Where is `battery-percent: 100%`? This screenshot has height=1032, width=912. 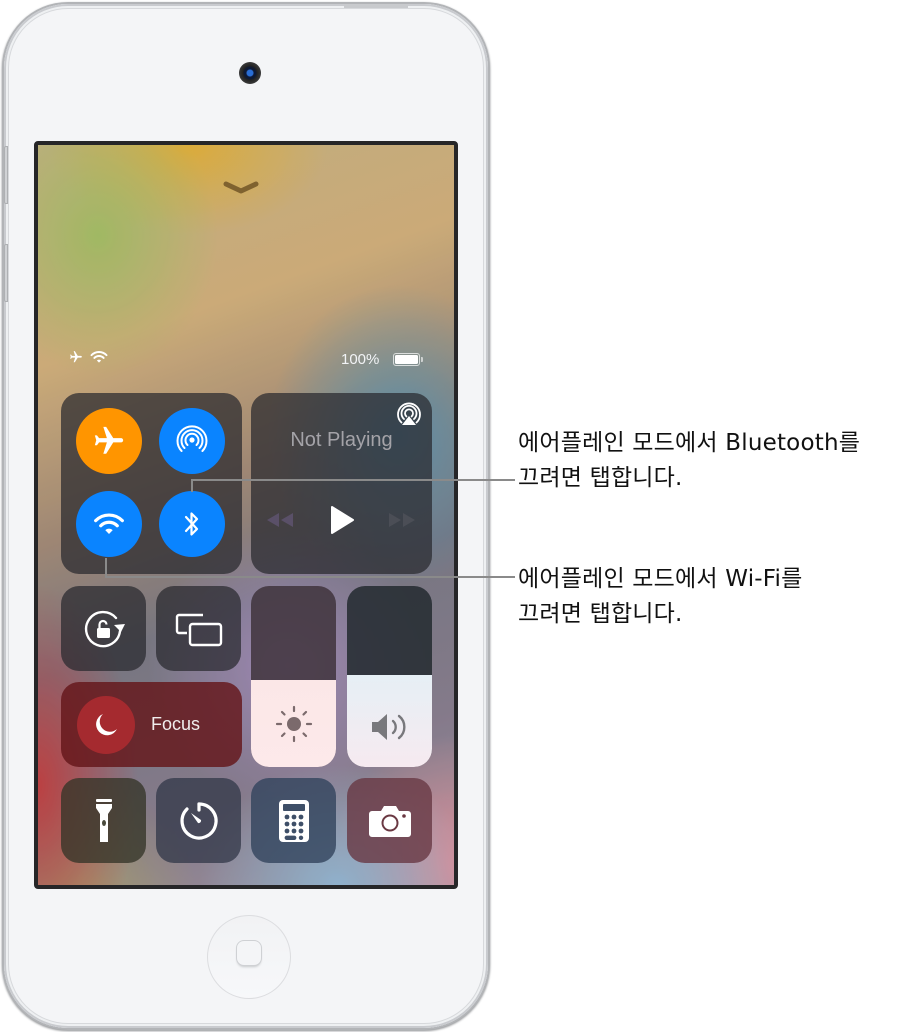 battery-percent: 100% is located at coordinates (360, 359).